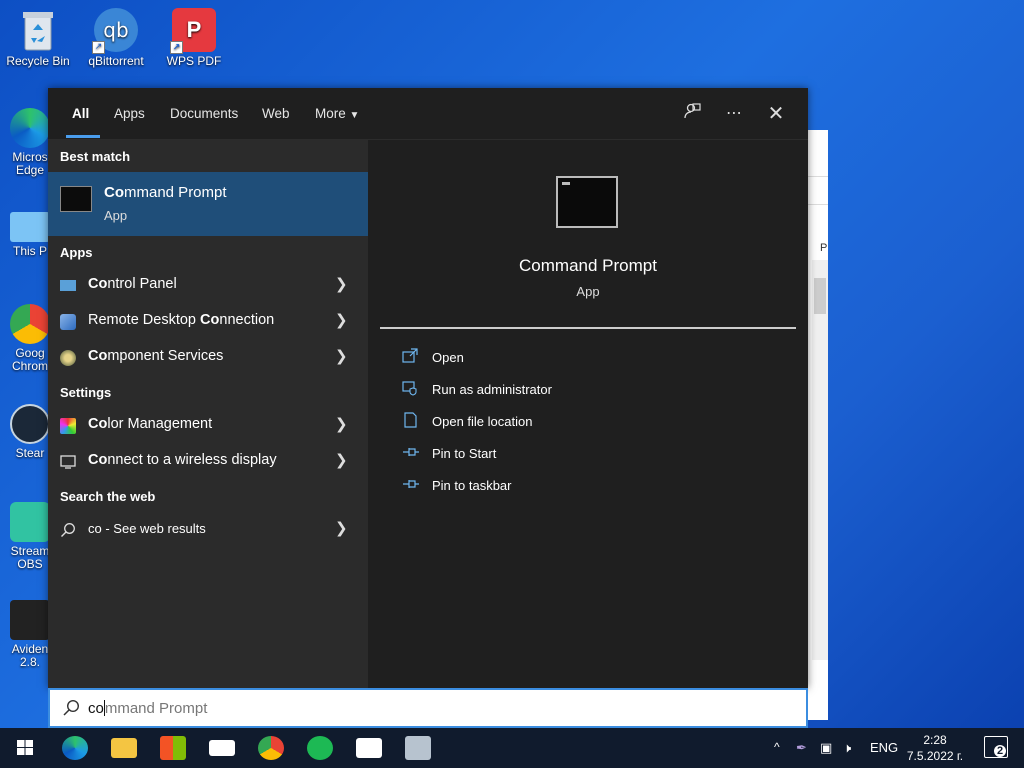 This screenshot has width=1024, height=768. I want to click on action-open: Open, so click(552, 358).